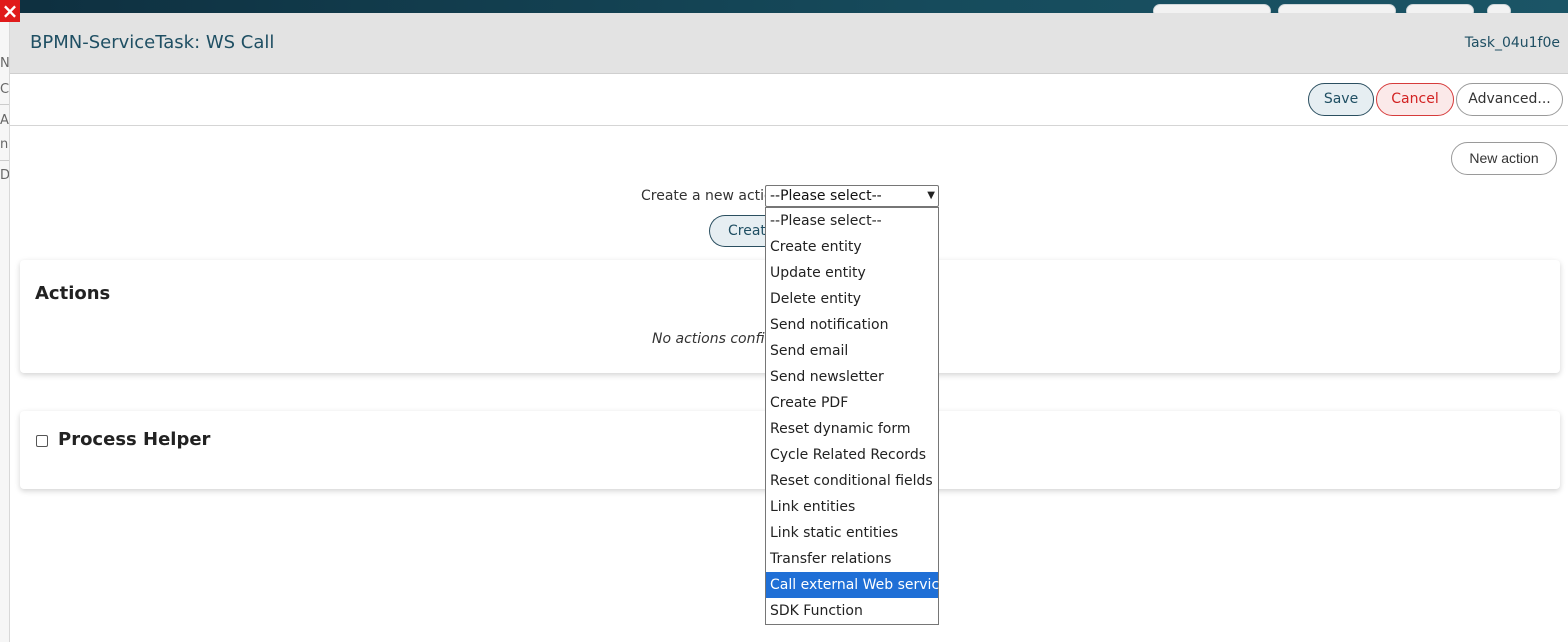 The height and width of the screenshot is (642, 1568). Describe the element at coordinates (152, 42) in the screenshot. I see `modal-title: BPMN-ServiceTask: WS Call` at that location.